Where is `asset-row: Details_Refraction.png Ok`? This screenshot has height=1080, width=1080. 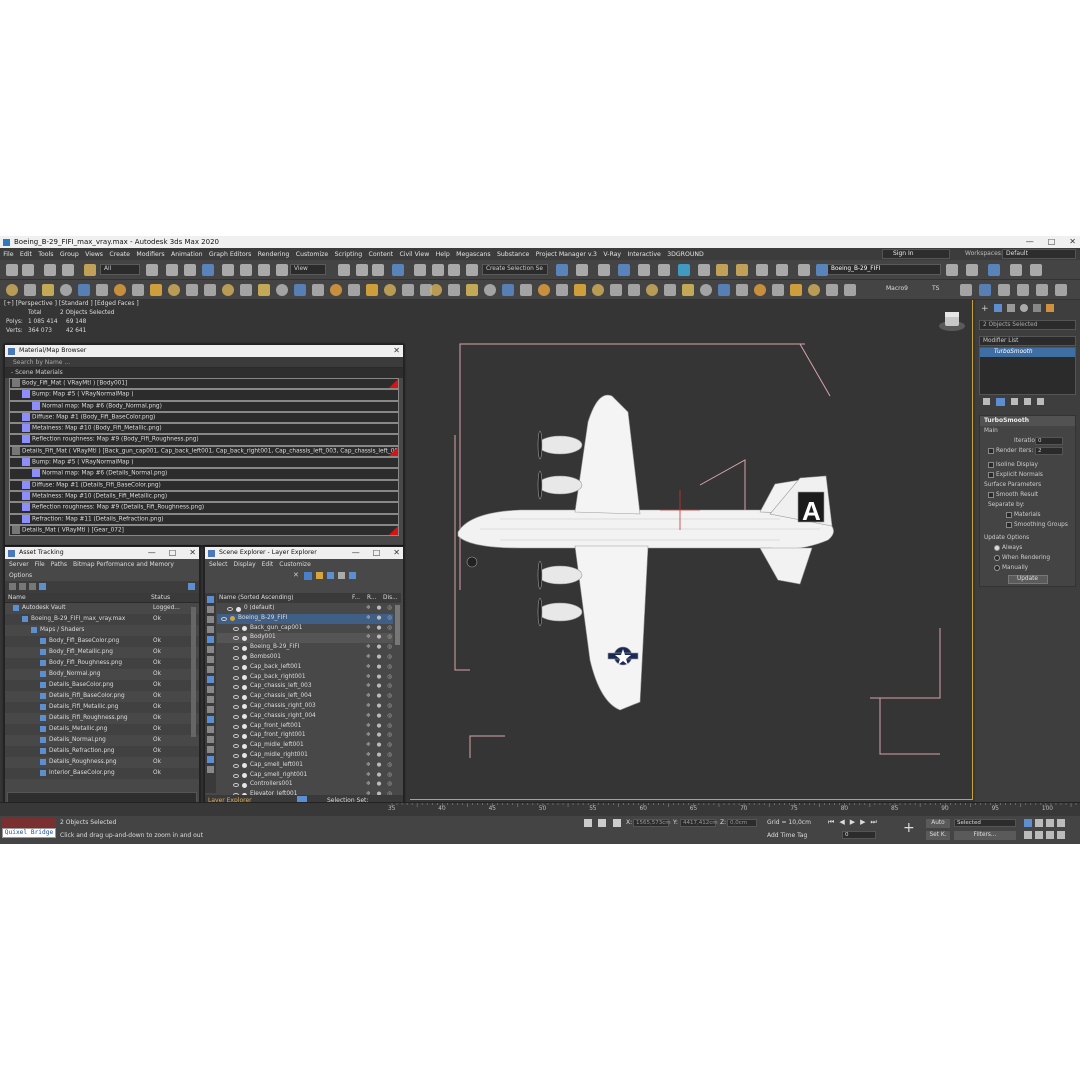
asset-row: Details_Refraction.png Ok is located at coordinates (102, 751).